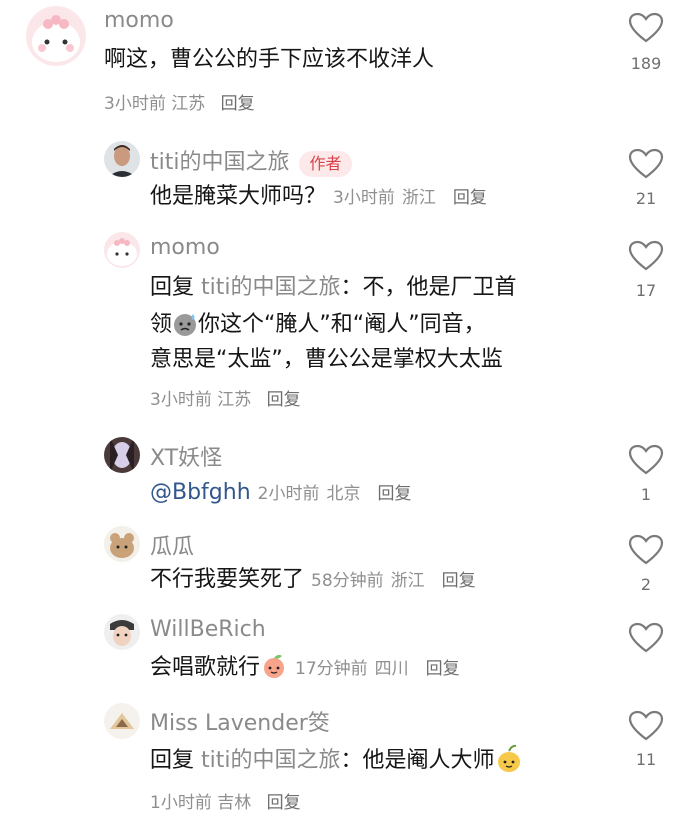  Describe the element at coordinates (288, 494) in the screenshot. I see `comment-time: 2小时前` at that location.